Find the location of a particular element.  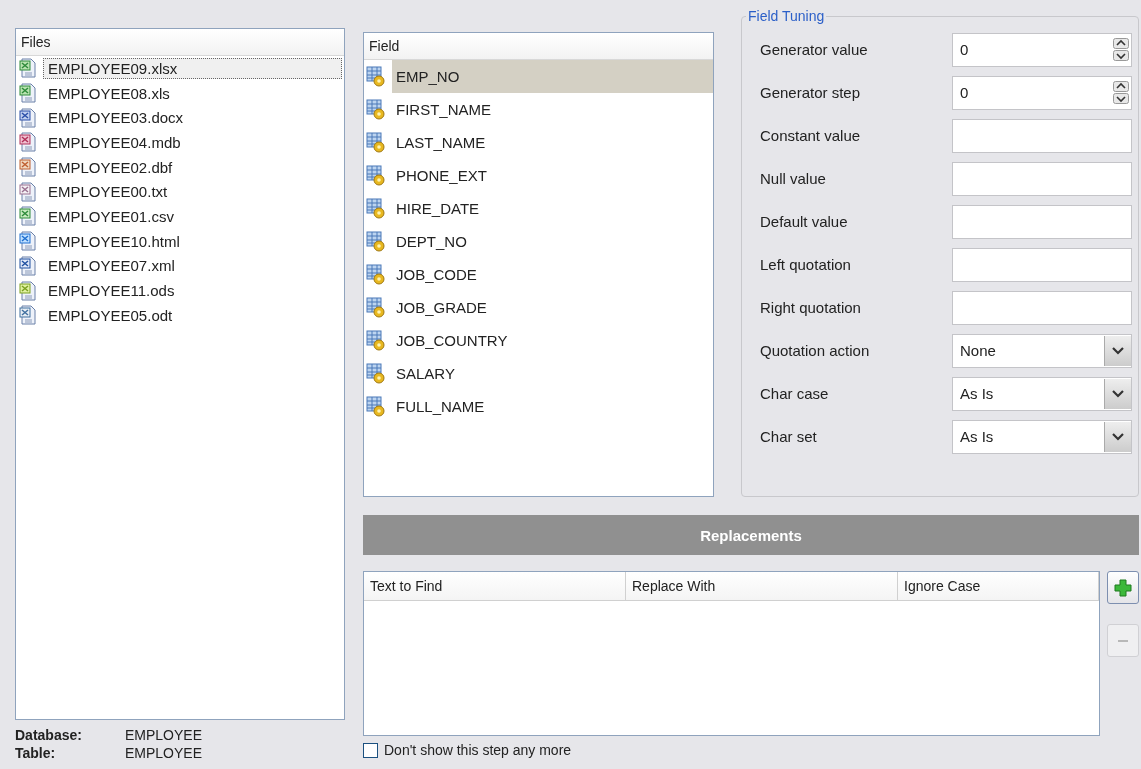

field-item: LAST_NAME is located at coordinates (552, 142).